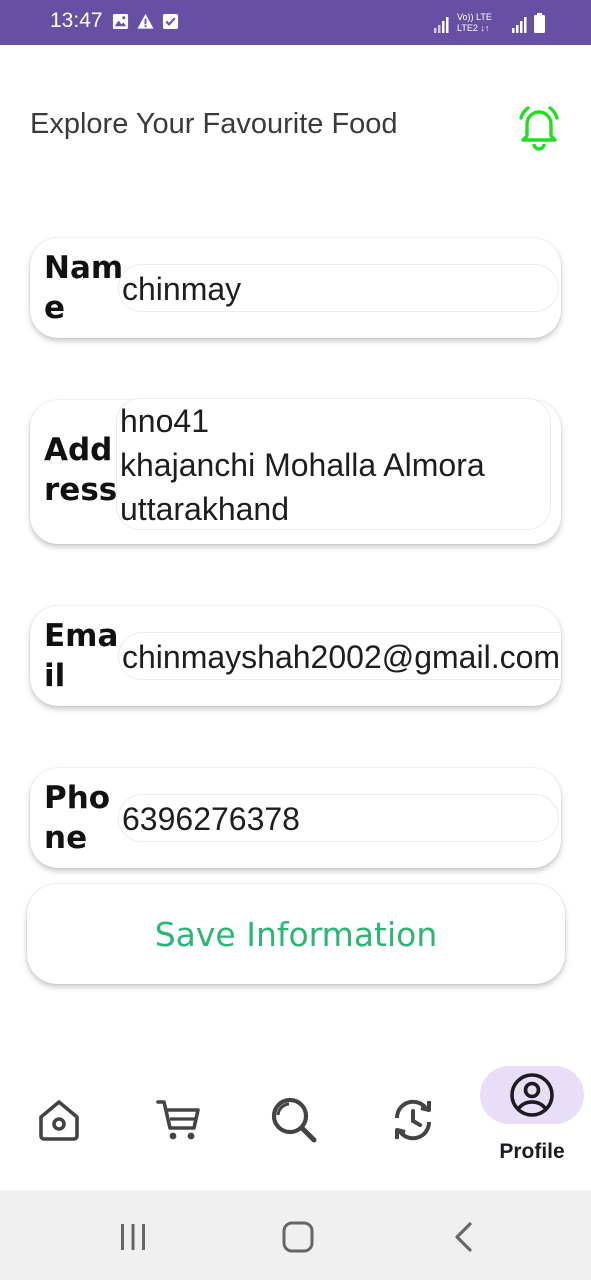  What do you see at coordinates (81, 470) in the screenshot?
I see `address-label: Address` at bounding box center [81, 470].